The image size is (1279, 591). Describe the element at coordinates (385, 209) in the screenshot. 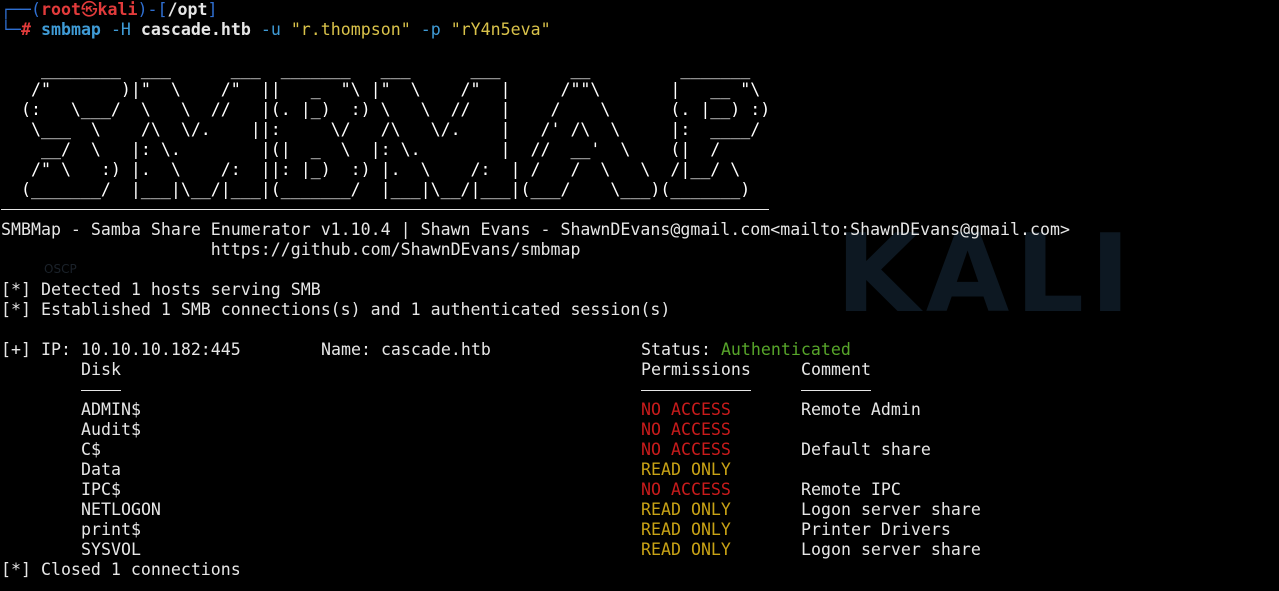

I see `banner-separator` at that location.